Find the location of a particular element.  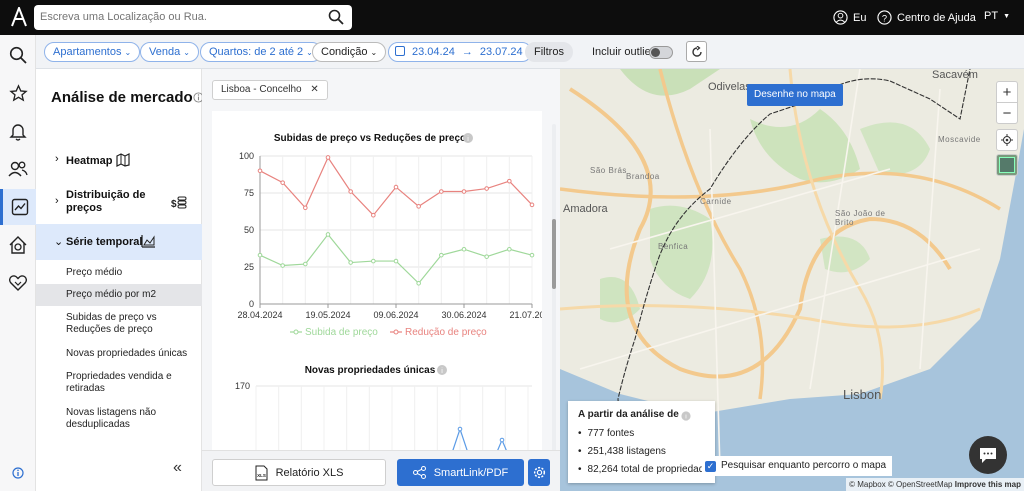

crosshair-icon is located at coordinates (1007, 140).